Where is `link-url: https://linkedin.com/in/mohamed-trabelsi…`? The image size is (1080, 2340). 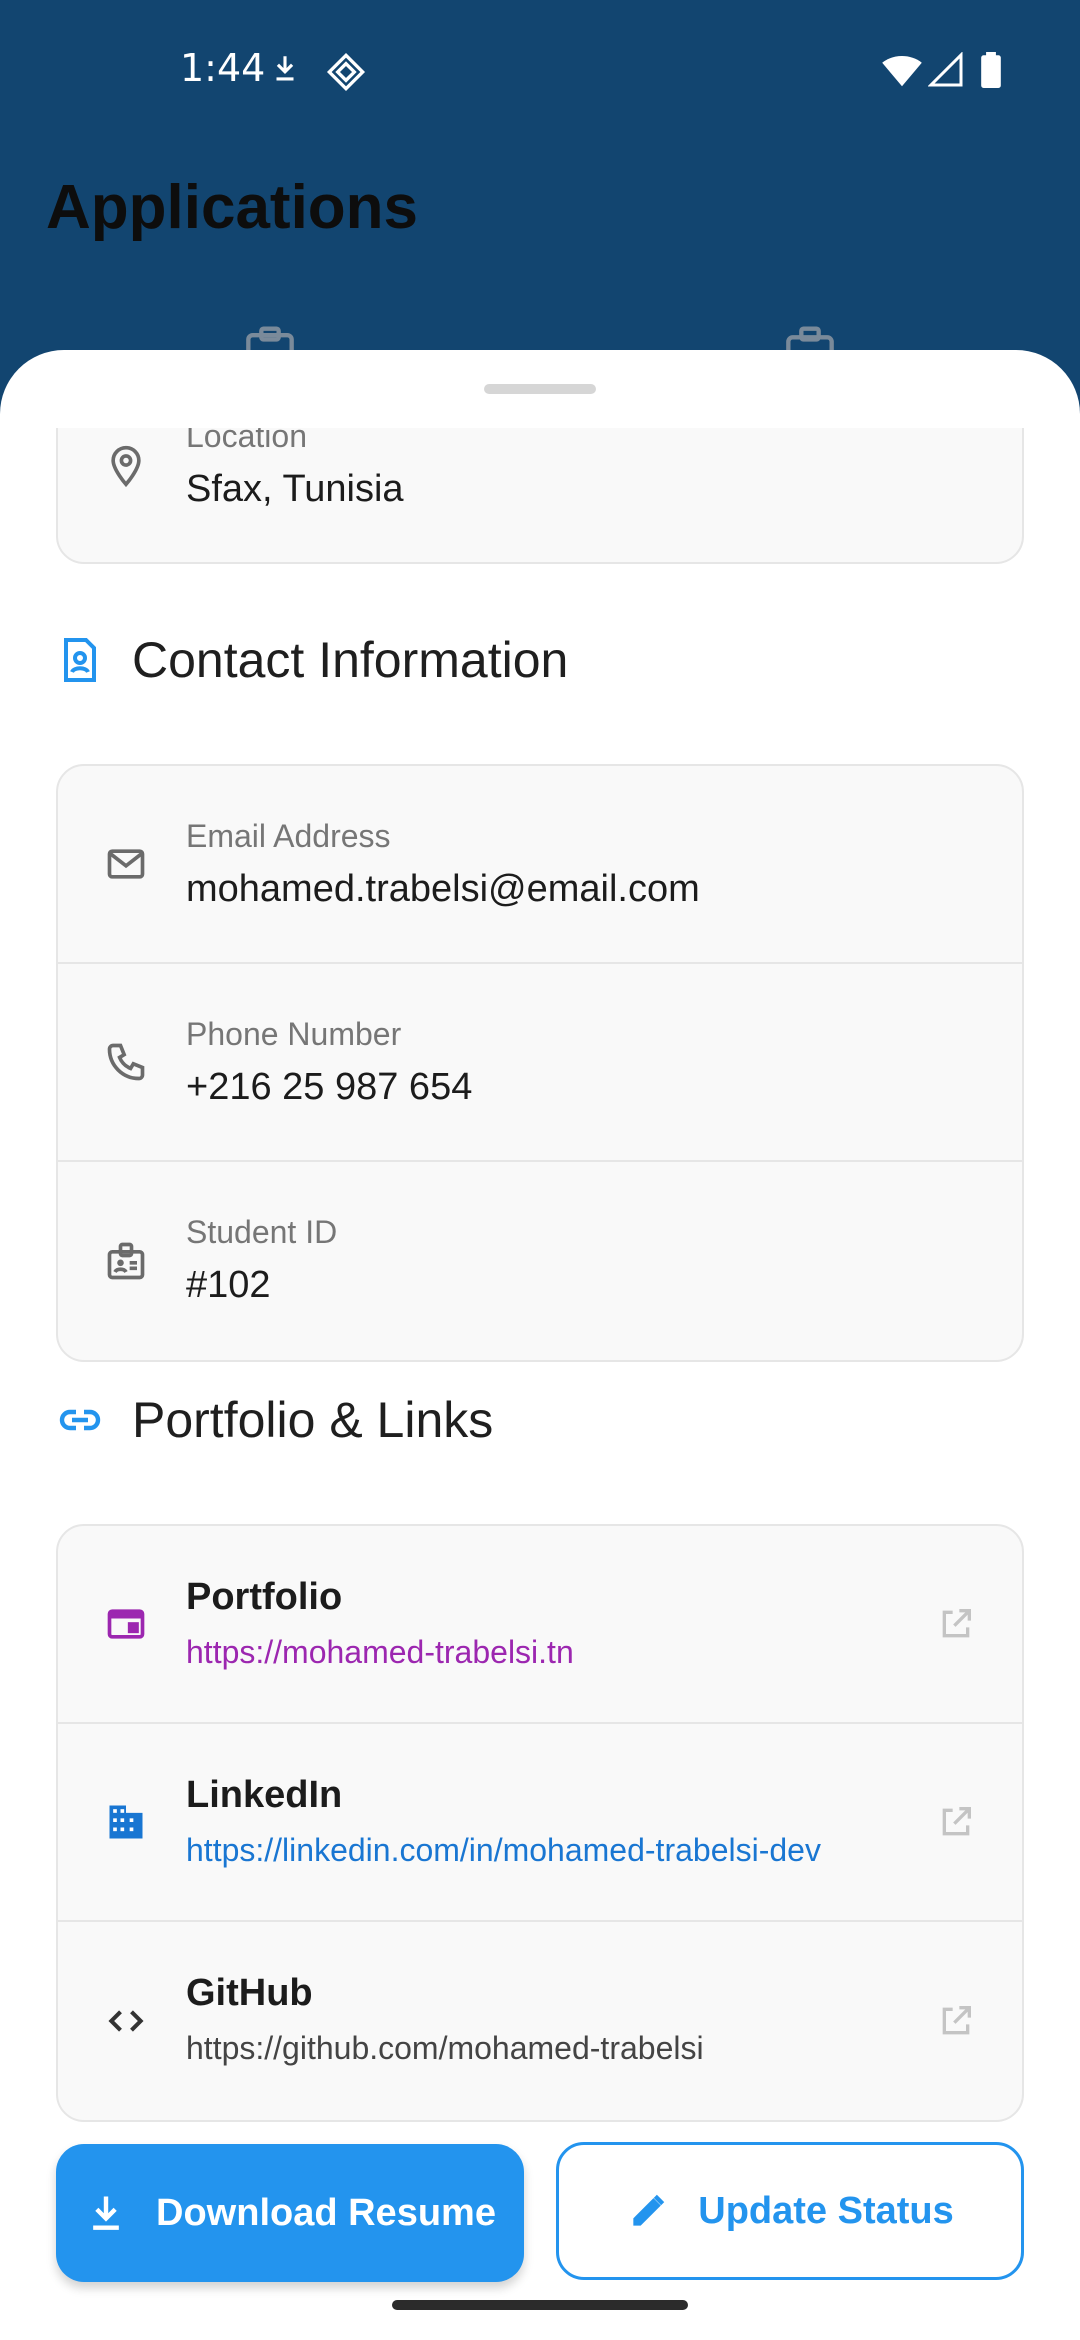
link-url: https://linkedin.com/in/mohamed-trabelsi… is located at coordinates (503, 1850).